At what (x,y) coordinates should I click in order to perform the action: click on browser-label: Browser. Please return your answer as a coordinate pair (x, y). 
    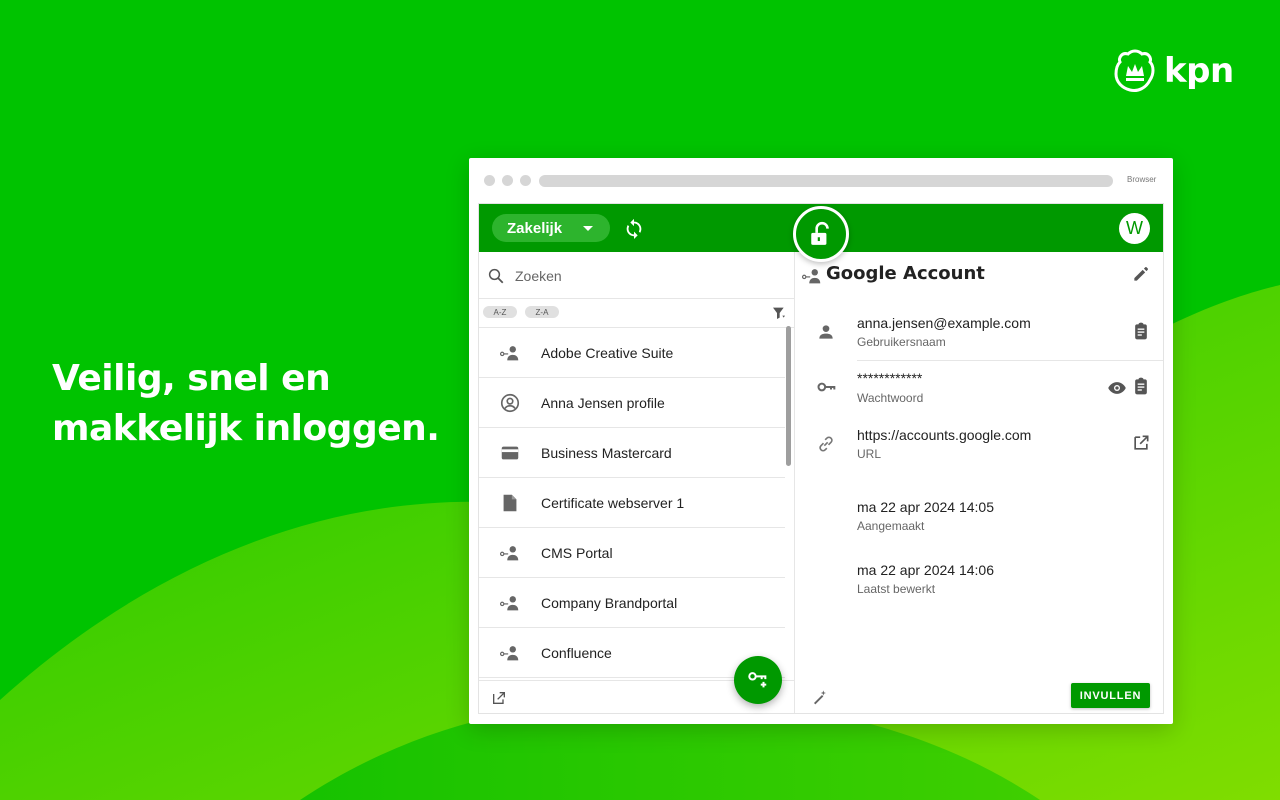
    Looking at the image, I should click on (1142, 179).